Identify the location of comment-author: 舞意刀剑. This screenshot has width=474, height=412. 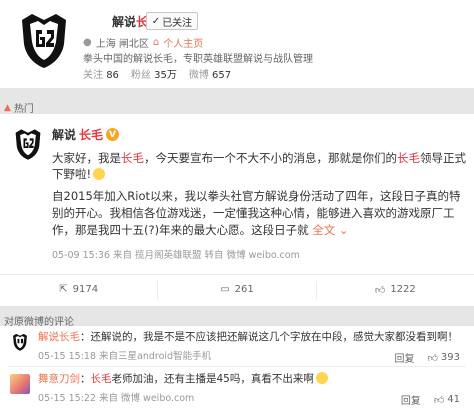
(59, 379).